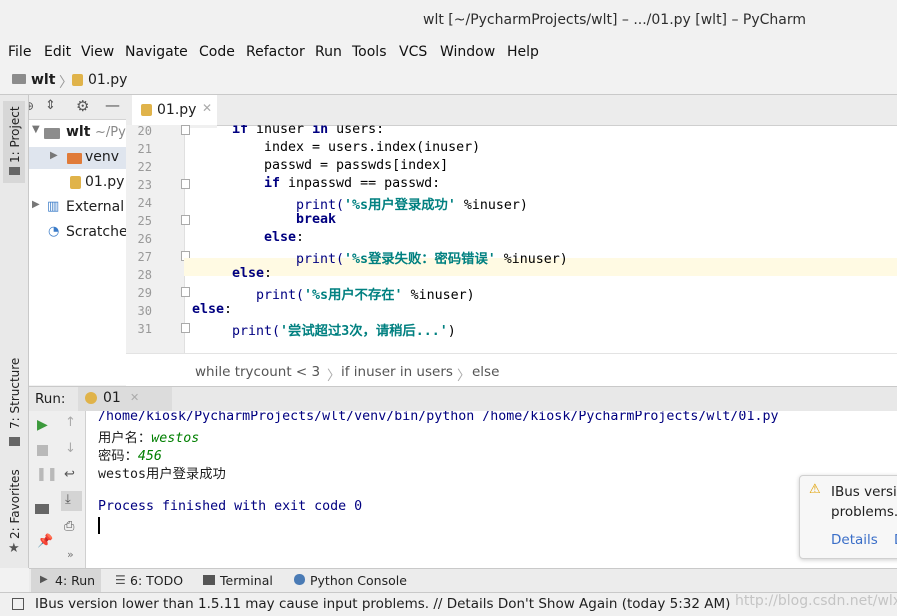  I want to click on tree-root: wlt, so click(78, 132).